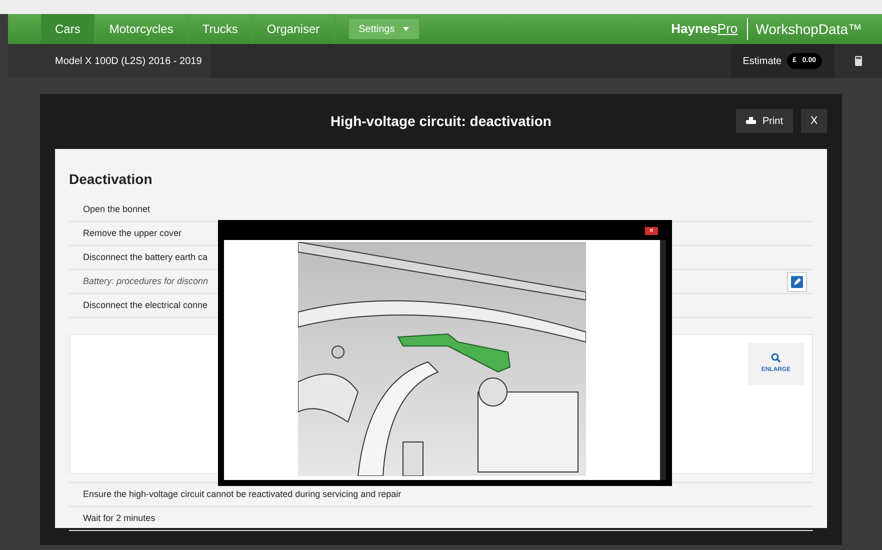 Image resolution: width=882 pixels, height=550 pixels. I want to click on step-text: Wait for 2 minutes, so click(119, 518).